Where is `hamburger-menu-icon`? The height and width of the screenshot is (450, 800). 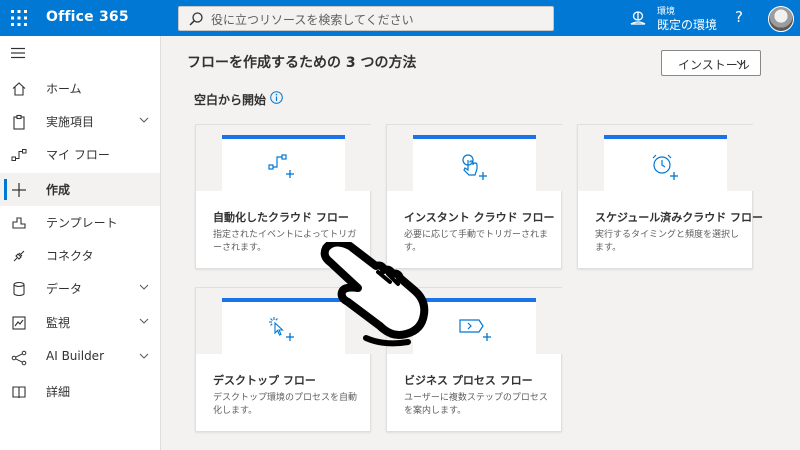
hamburger-menu-icon is located at coordinates (18, 53).